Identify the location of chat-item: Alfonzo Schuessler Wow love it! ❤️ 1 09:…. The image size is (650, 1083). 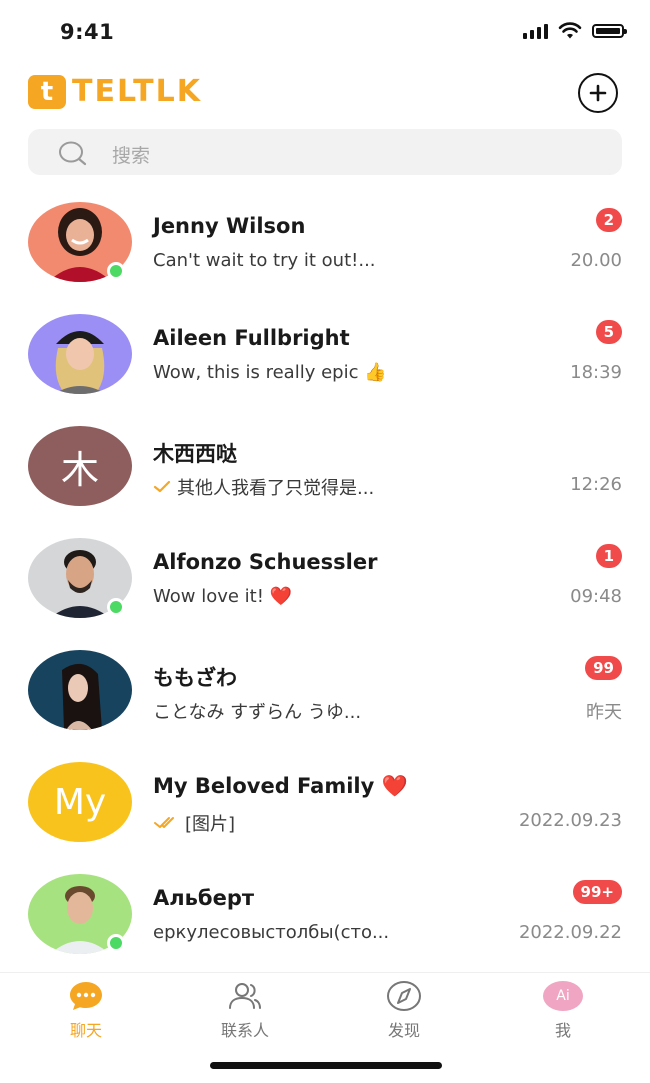
(325, 582).